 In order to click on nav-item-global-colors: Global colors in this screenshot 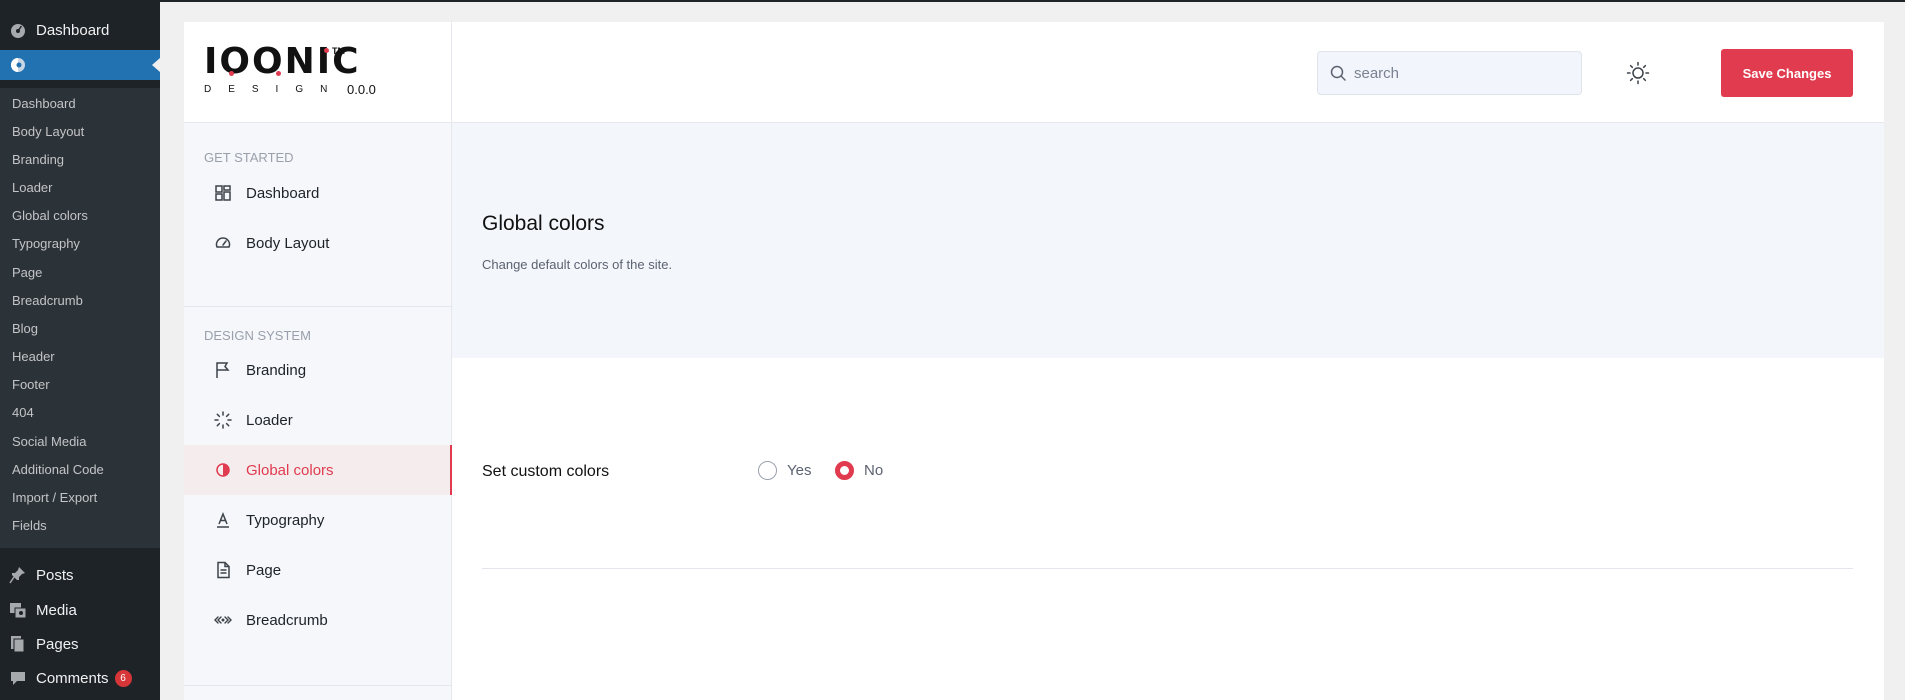, I will do `click(318, 470)`.